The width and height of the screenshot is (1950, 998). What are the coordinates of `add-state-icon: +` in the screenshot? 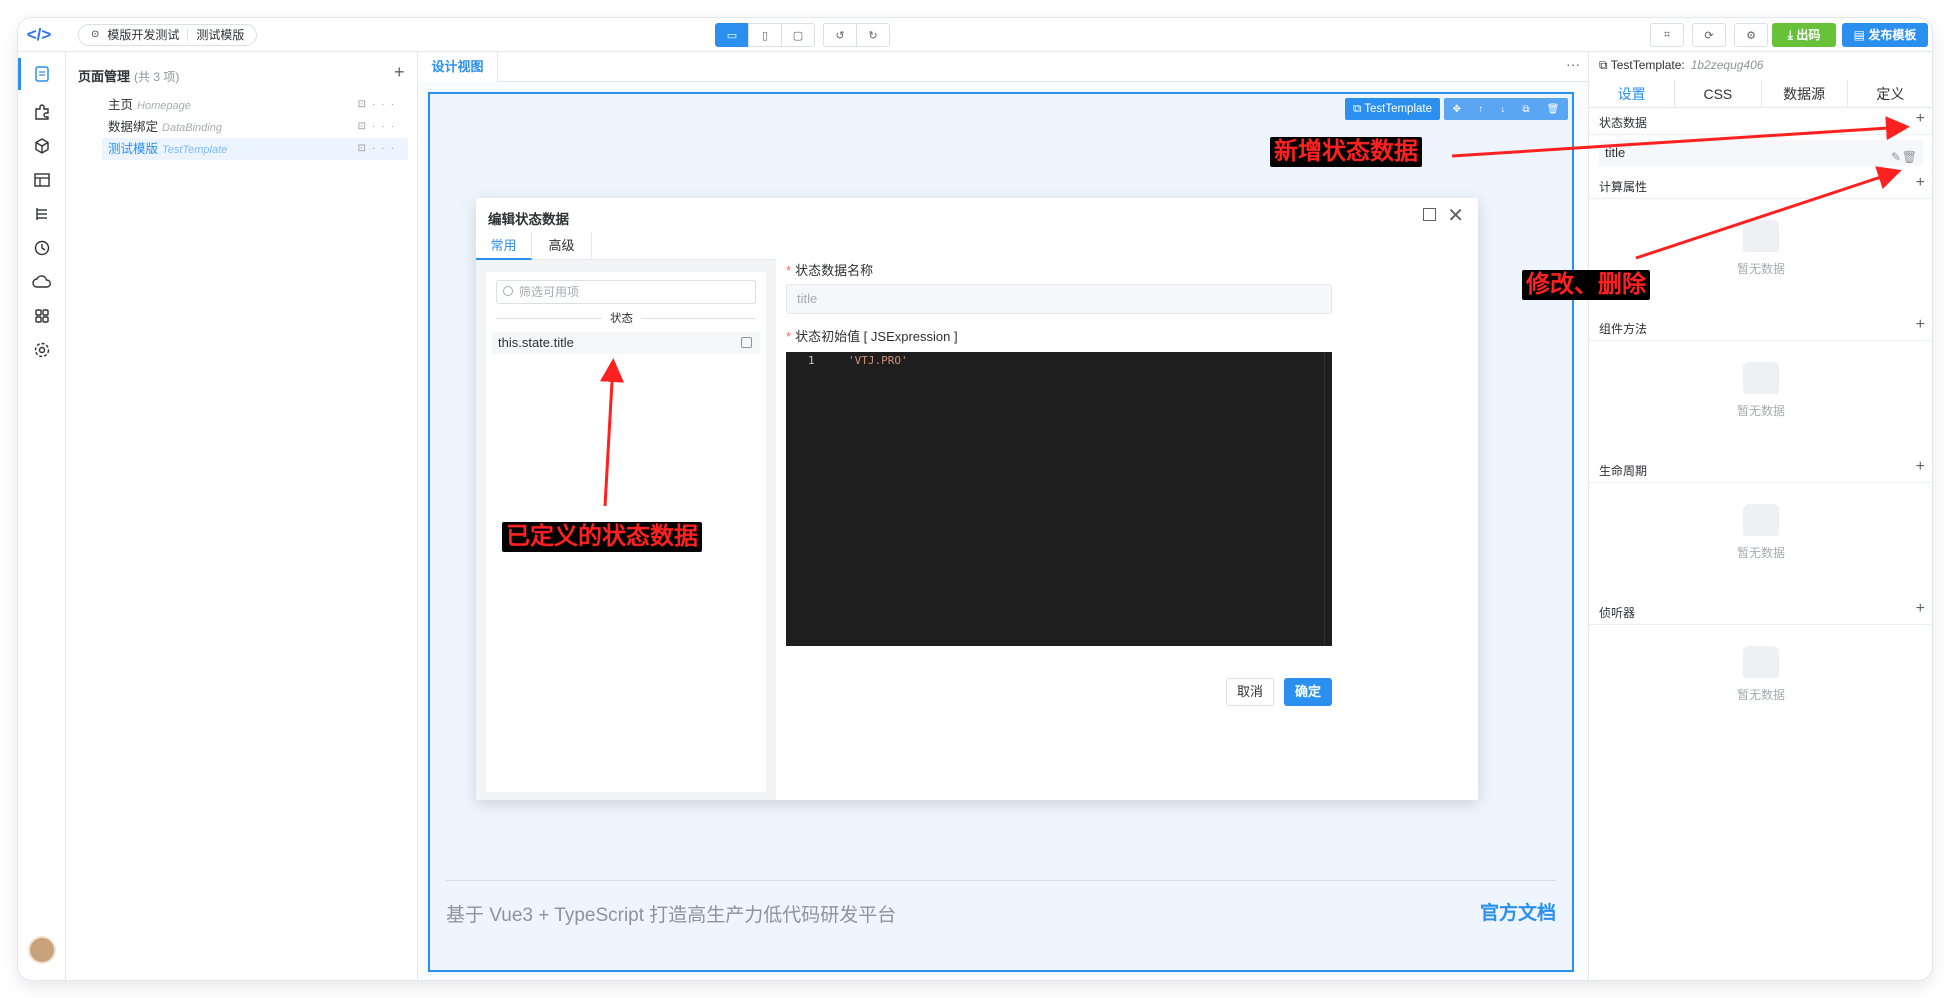 It's located at (1920, 119).